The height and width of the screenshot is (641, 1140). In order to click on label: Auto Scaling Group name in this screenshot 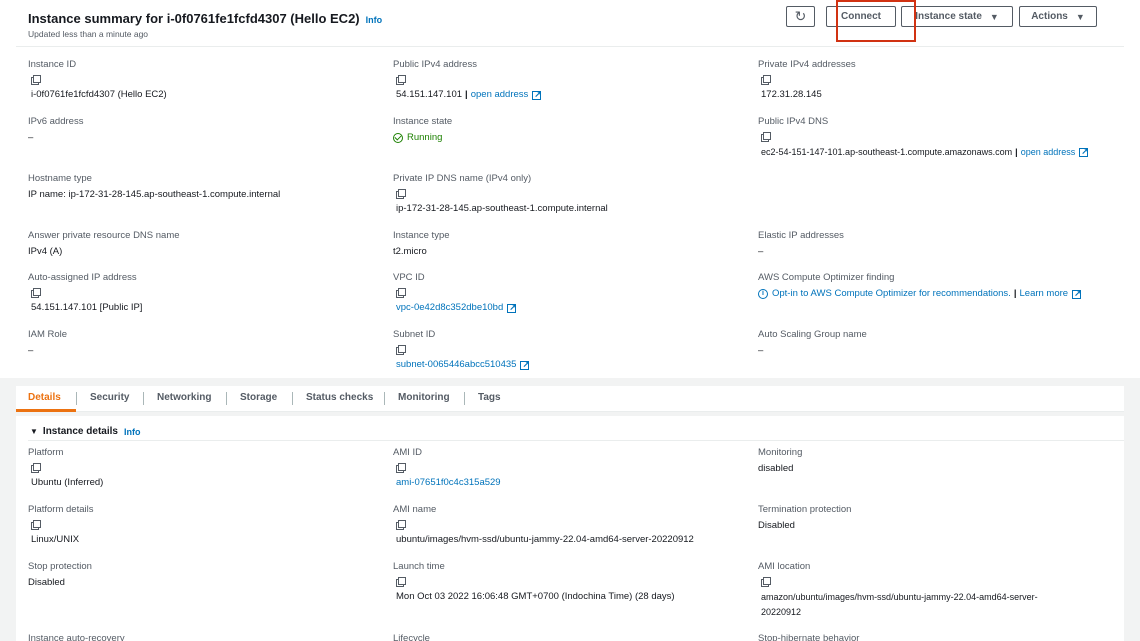, I will do `click(812, 334)`.